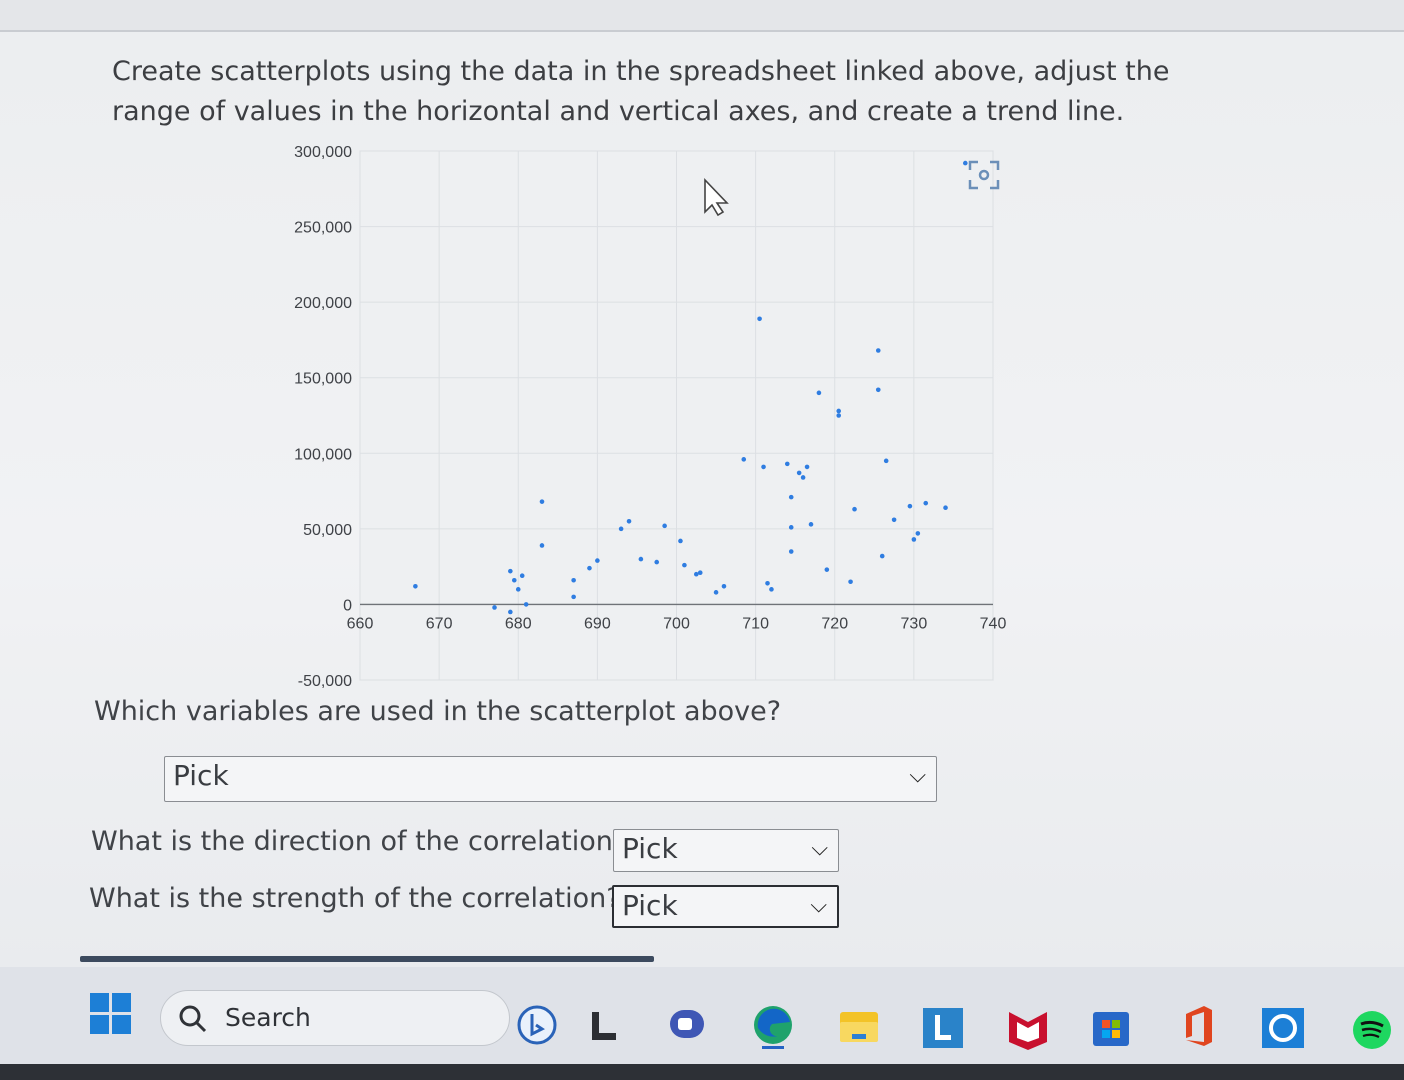 This screenshot has height=1080, width=1404. I want to click on y-tick-label: 250,000, so click(323, 228).